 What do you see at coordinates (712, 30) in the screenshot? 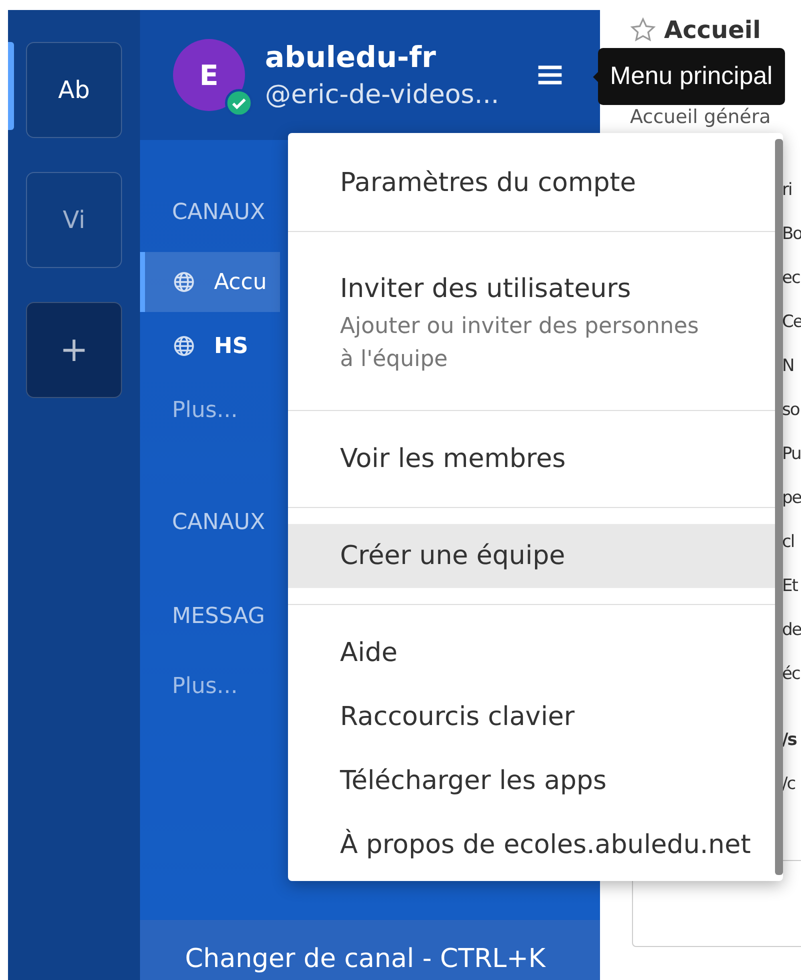
I see `channel-title: Accueil` at bounding box center [712, 30].